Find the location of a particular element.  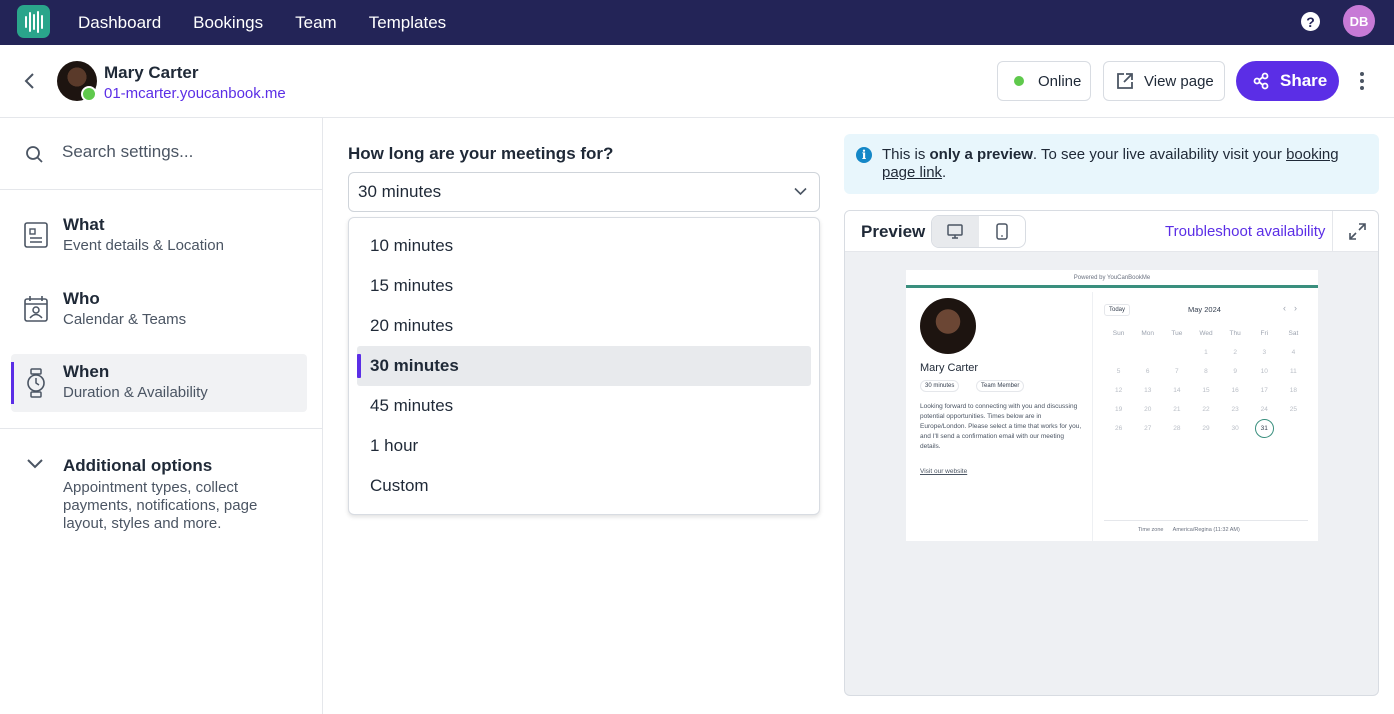

calendar-user-icon is located at coordinates (36, 309).